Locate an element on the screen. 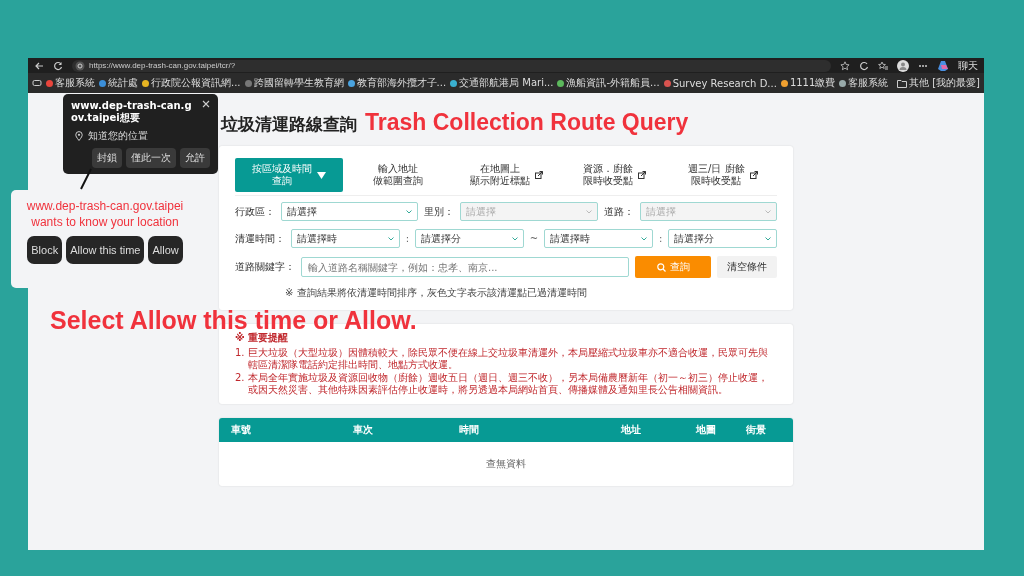  dialog-button: 僅此一次 is located at coordinates (151, 158).